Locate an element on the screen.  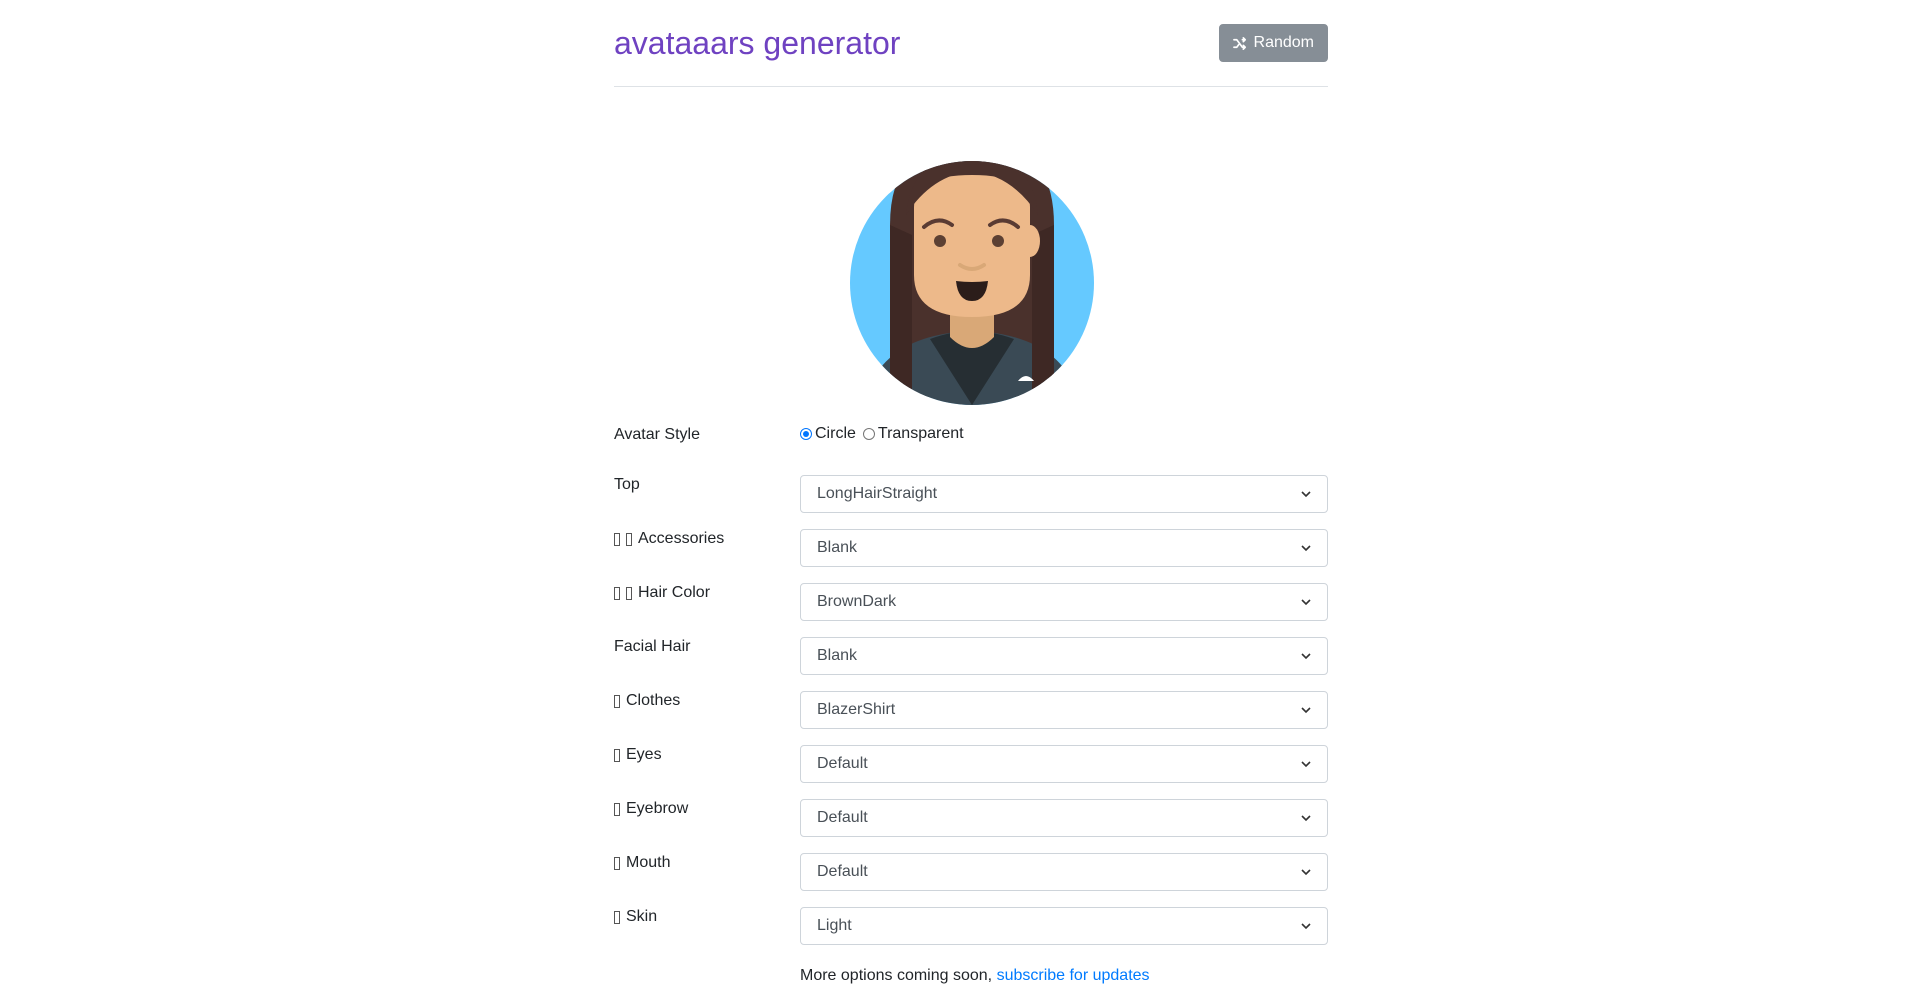
eyebrow-select: Default is located at coordinates (1064, 818).